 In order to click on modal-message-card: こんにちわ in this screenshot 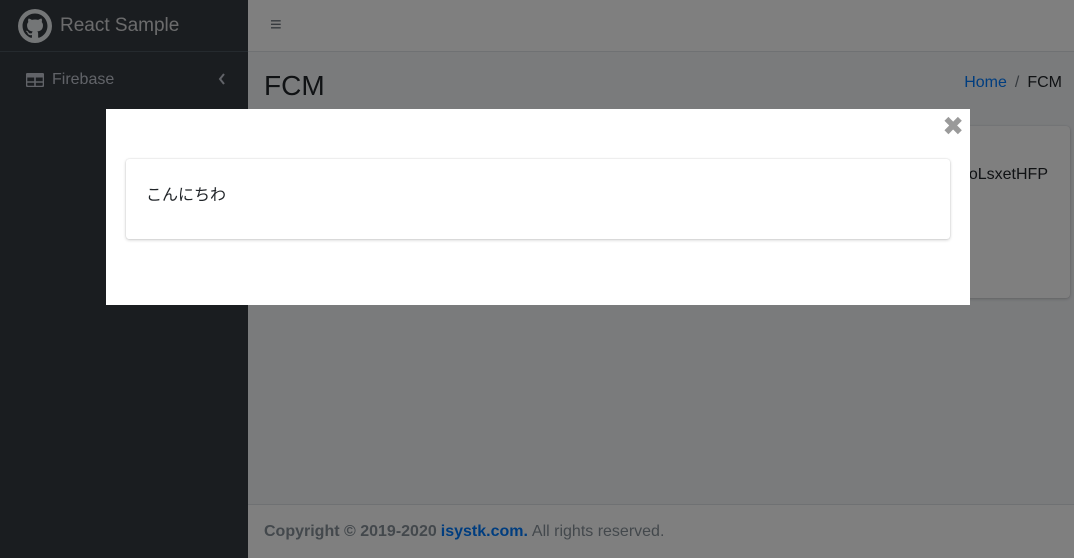, I will do `click(538, 199)`.